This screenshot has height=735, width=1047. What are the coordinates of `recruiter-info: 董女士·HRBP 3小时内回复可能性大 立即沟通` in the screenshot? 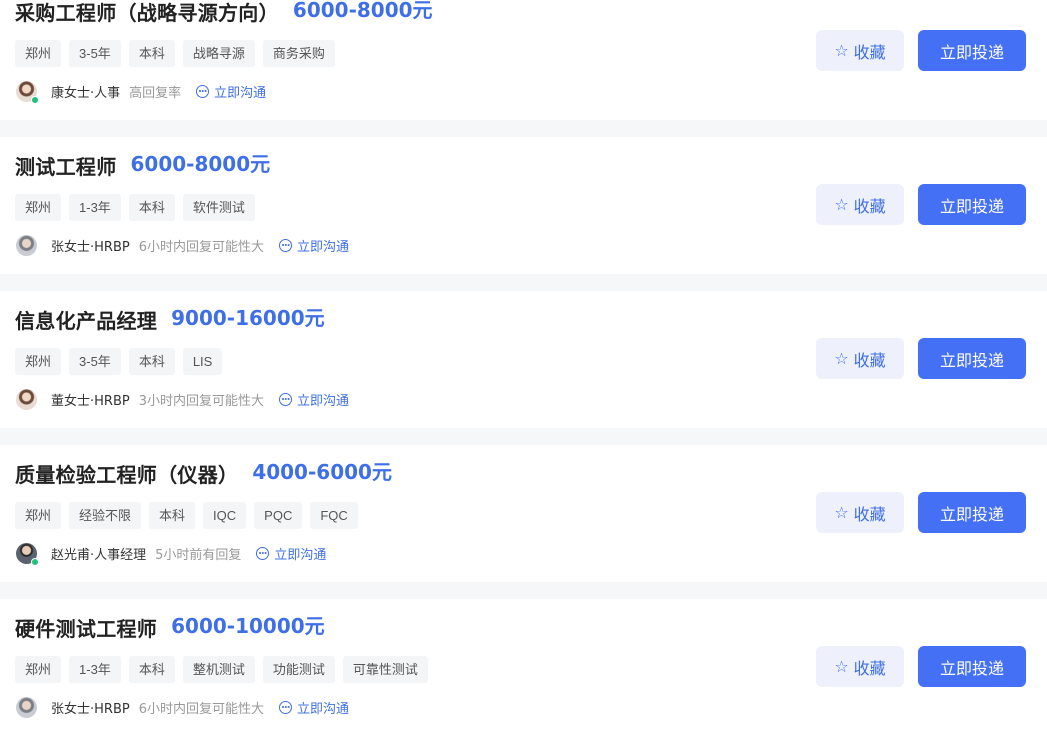 It's located at (182, 399).